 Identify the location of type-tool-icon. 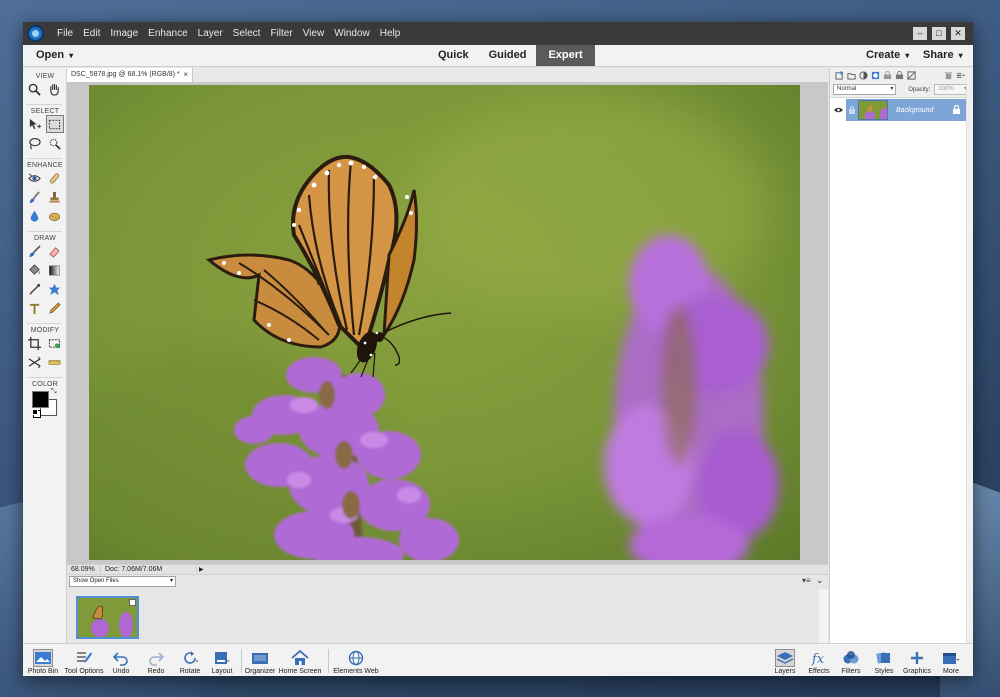
(35, 308).